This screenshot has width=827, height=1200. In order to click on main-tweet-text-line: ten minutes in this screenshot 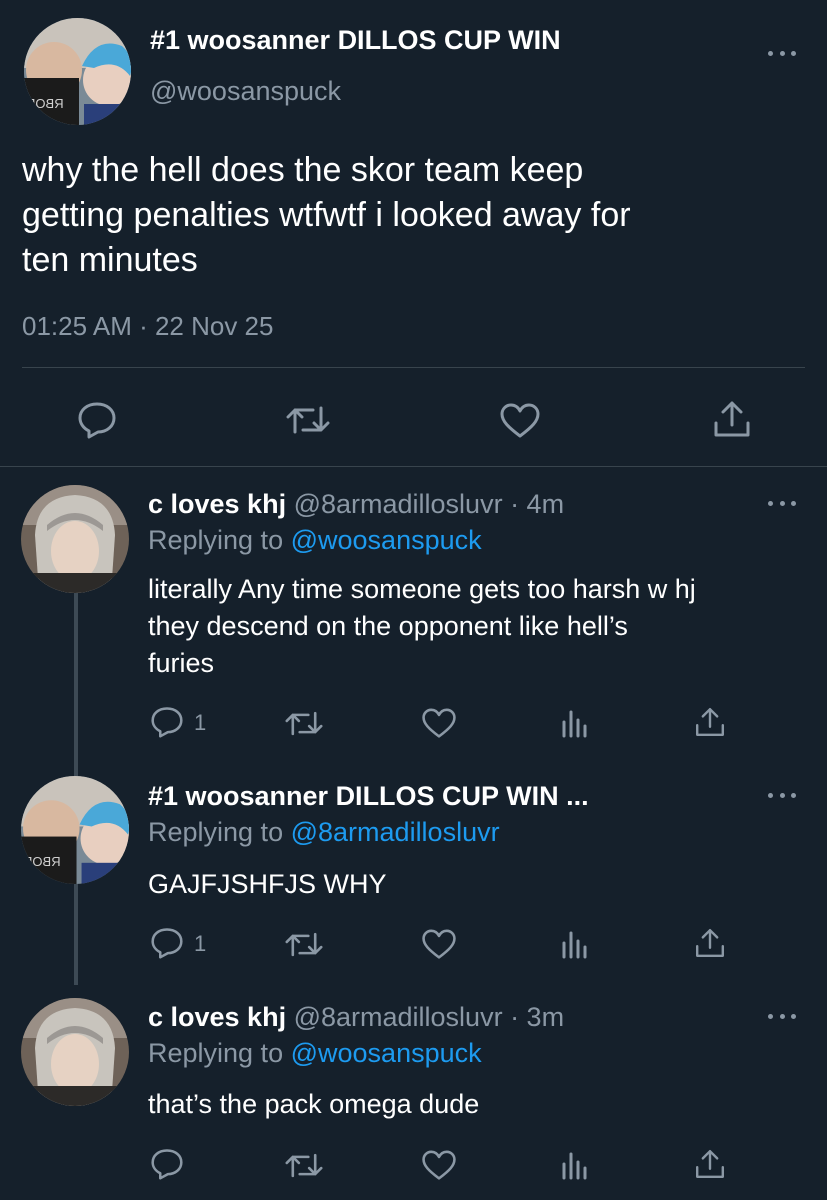, I will do `click(110, 260)`.